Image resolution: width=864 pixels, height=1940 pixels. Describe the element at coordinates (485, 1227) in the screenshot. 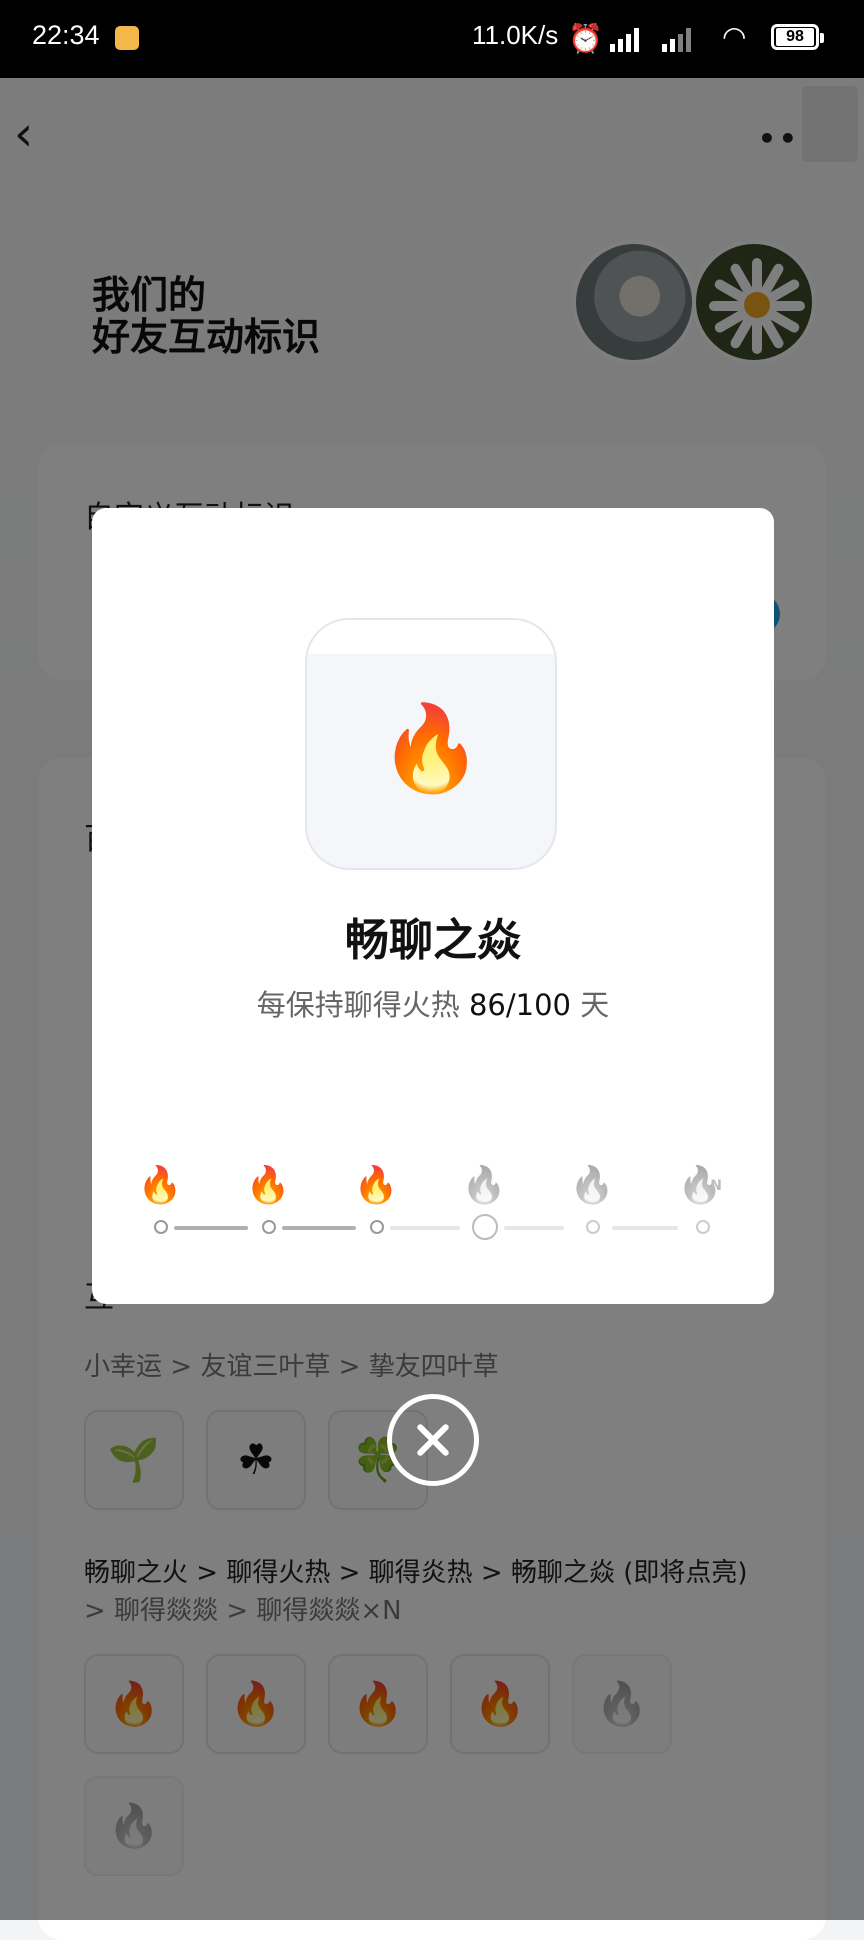

I see `level-node-current` at that location.